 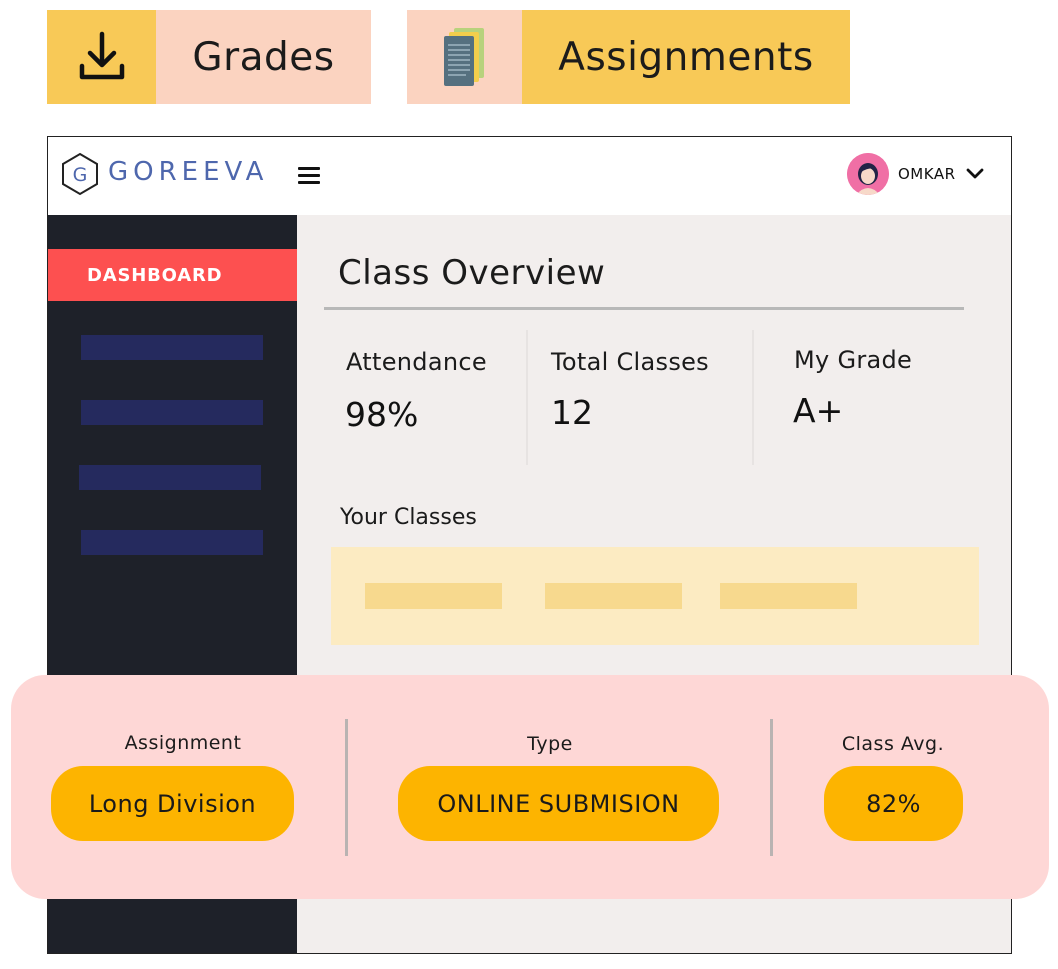 What do you see at coordinates (529, 176) in the screenshot?
I see `top-navbar: G GOREEVA OMKAR` at bounding box center [529, 176].